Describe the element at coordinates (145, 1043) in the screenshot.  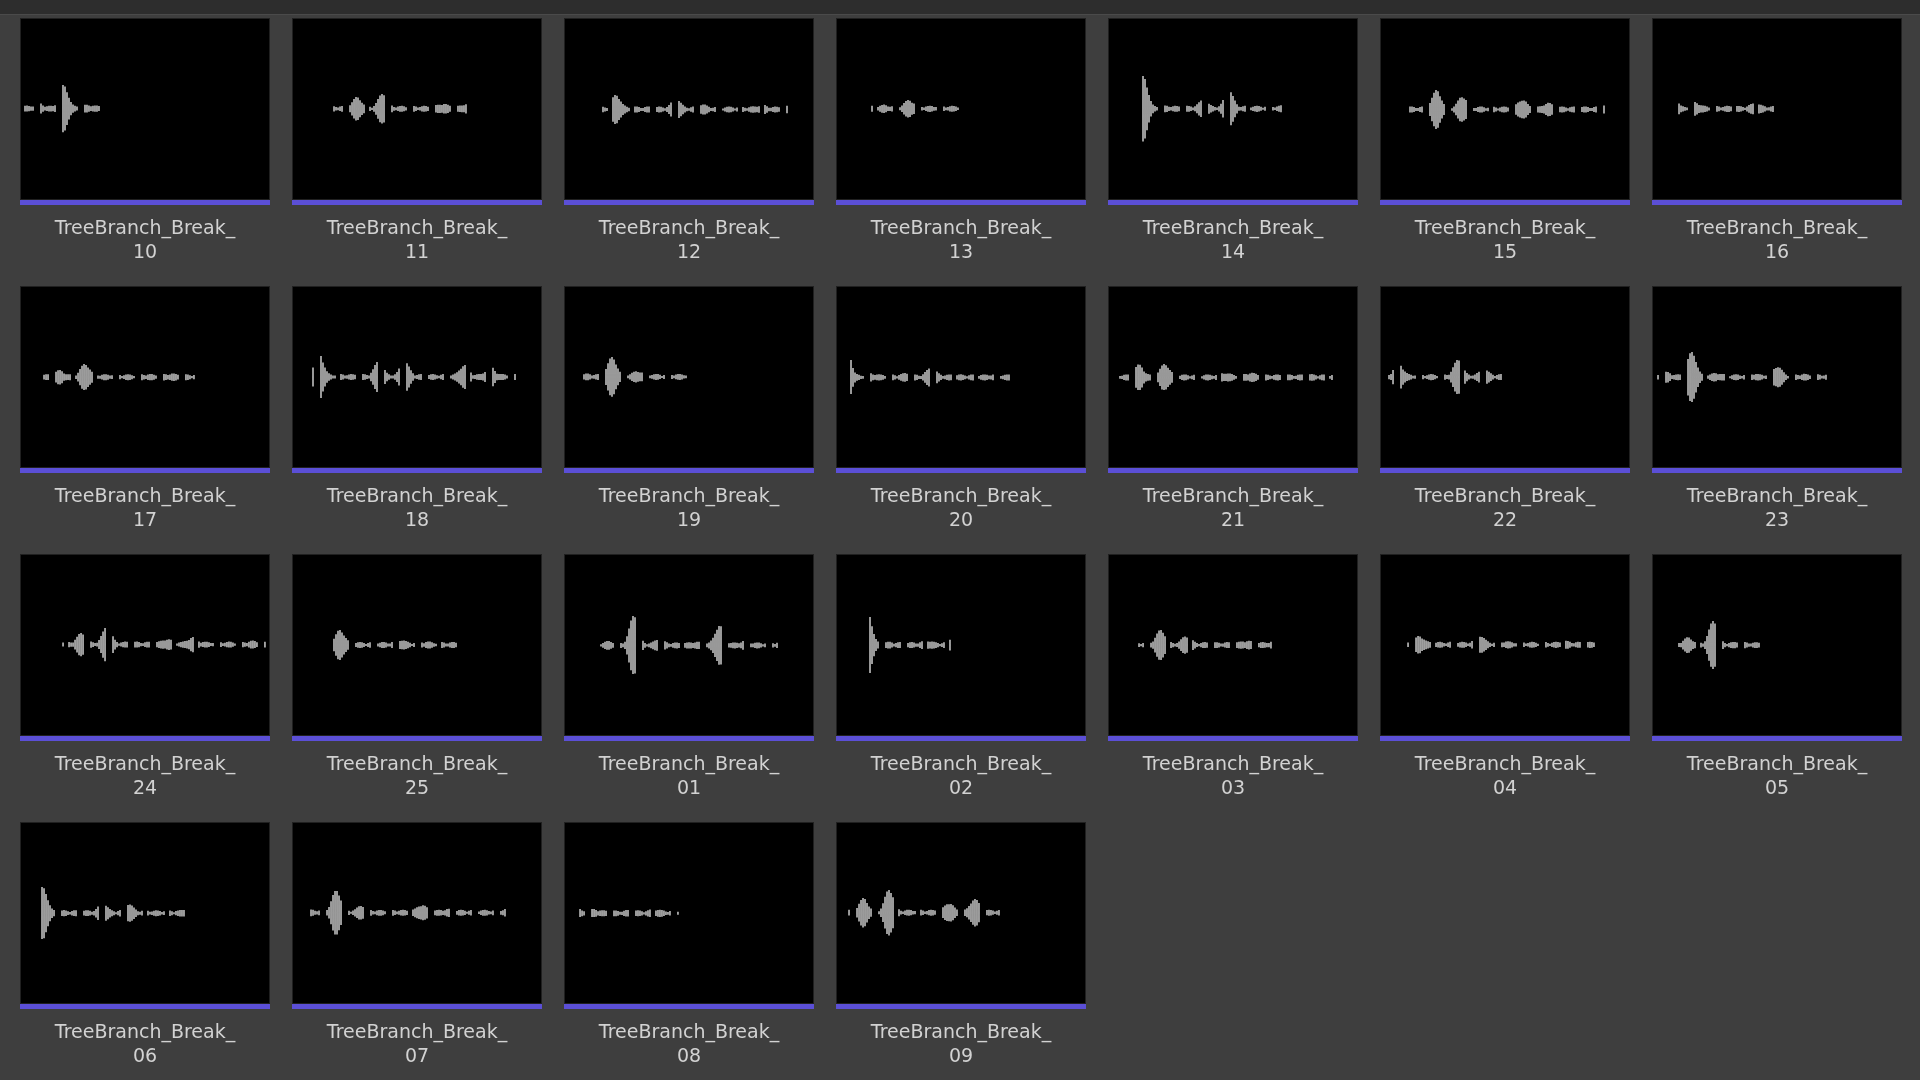
I see `asset-name: TreeBranch_Break_ 06` at that location.